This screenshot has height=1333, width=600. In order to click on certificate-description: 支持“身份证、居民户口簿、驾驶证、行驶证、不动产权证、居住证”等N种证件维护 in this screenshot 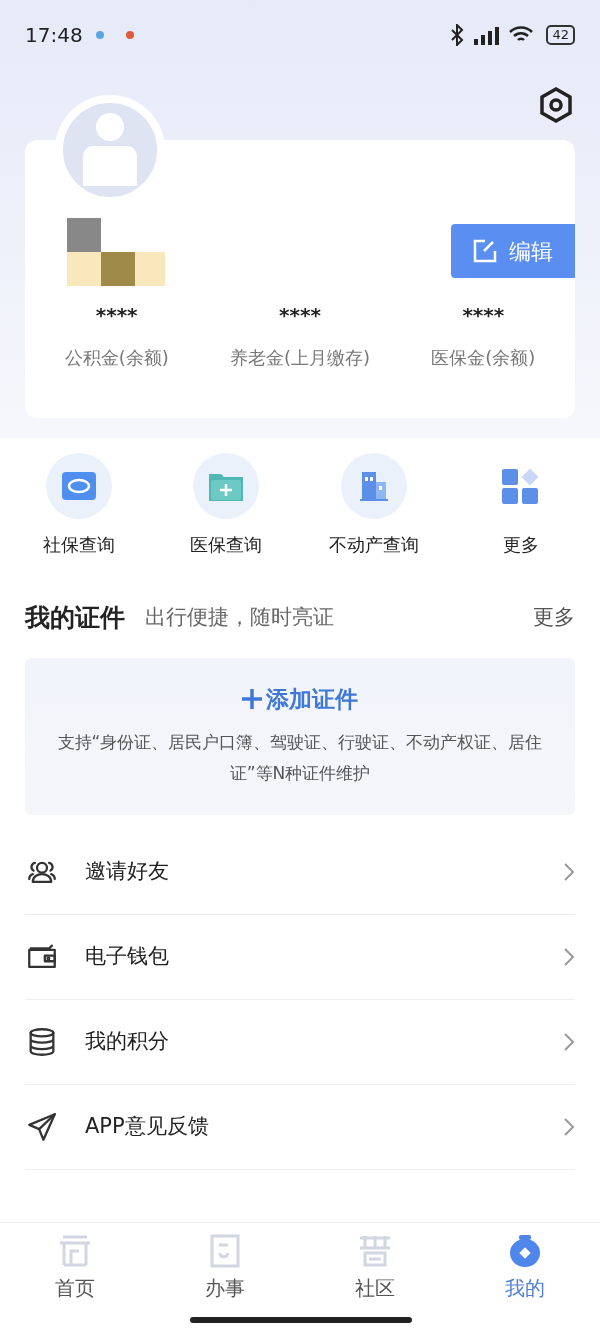, I will do `click(300, 757)`.